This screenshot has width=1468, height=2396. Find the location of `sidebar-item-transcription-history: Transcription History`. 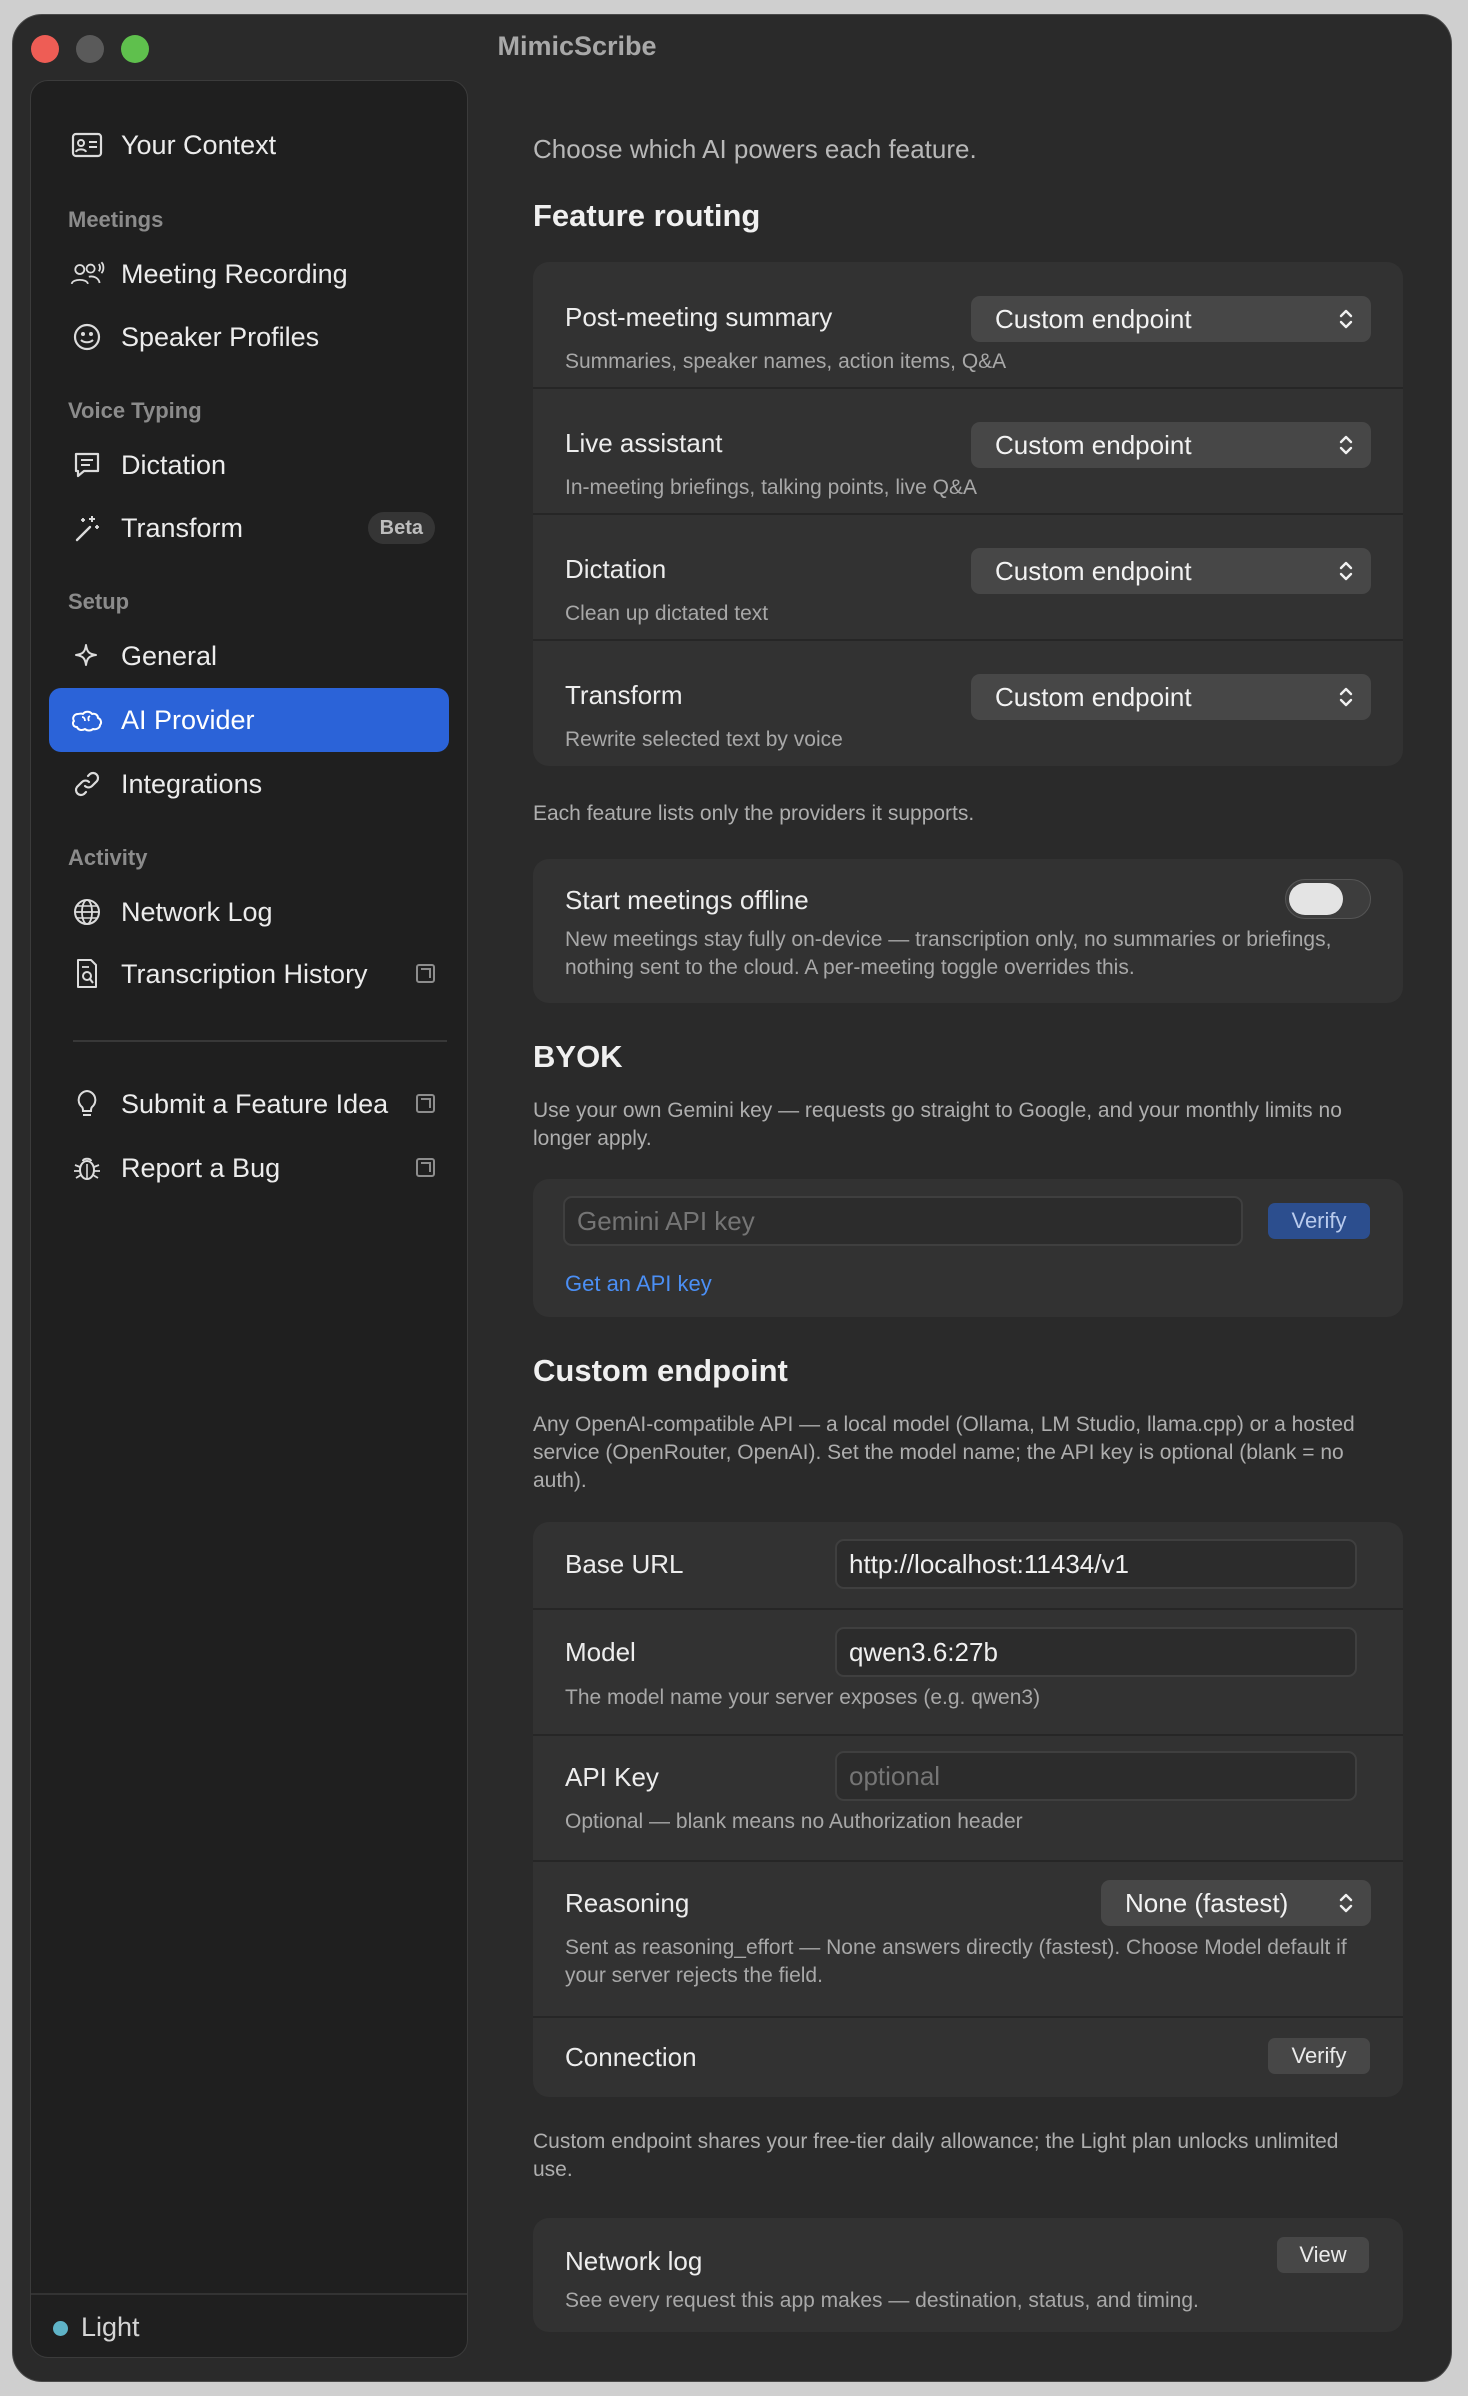

sidebar-item-transcription-history: Transcription History is located at coordinates (249, 974).